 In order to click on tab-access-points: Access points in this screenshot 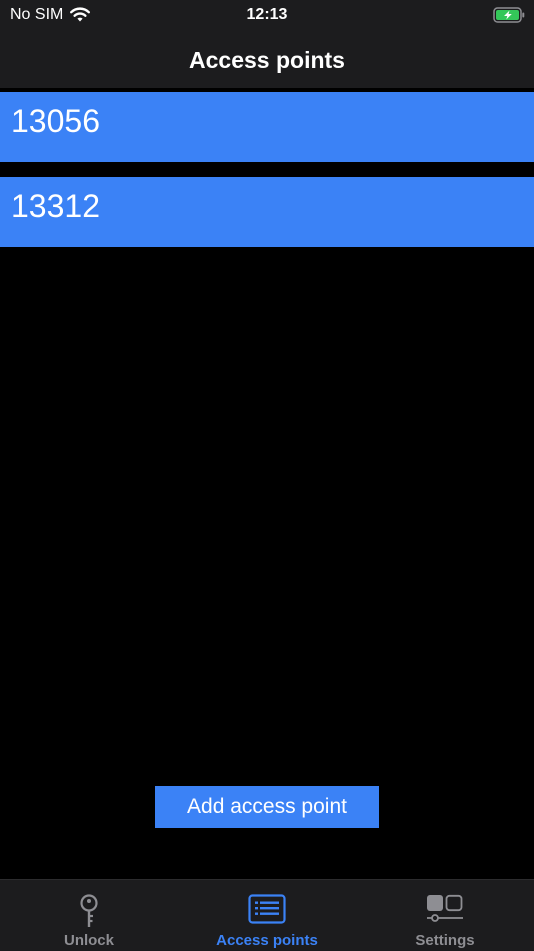, I will do `click(267, 915)`.